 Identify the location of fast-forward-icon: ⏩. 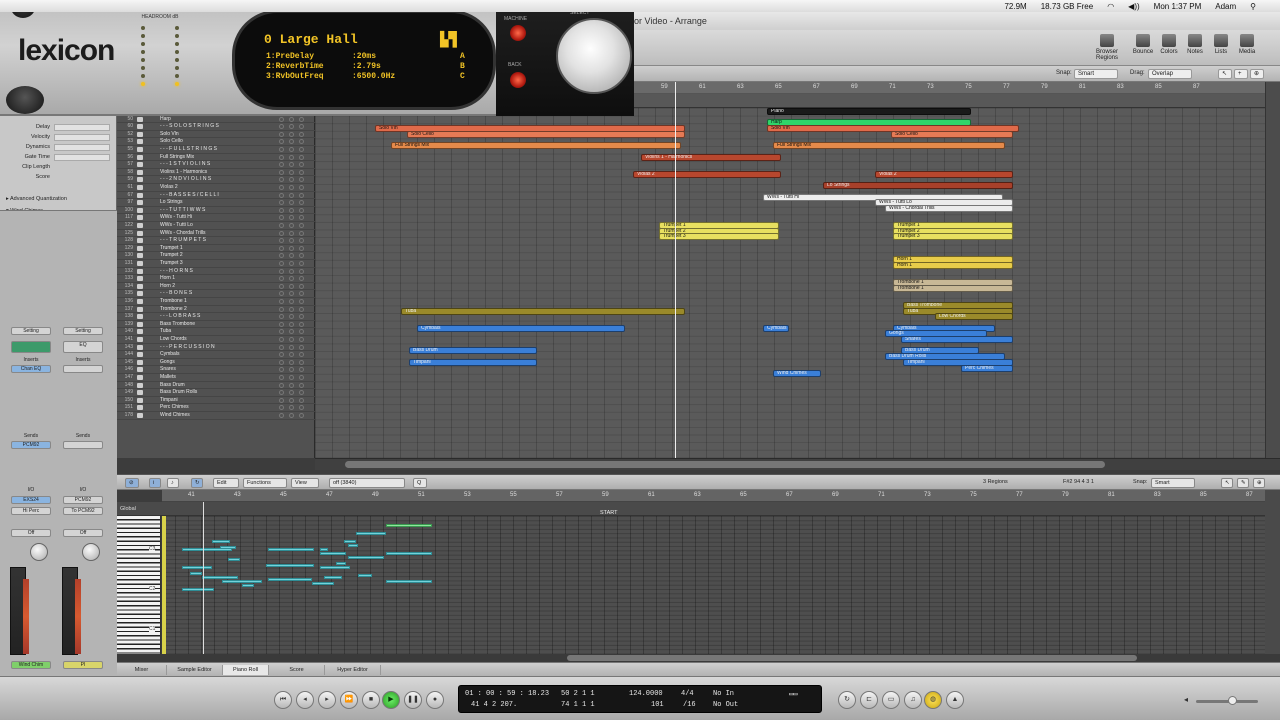
(349, 700).